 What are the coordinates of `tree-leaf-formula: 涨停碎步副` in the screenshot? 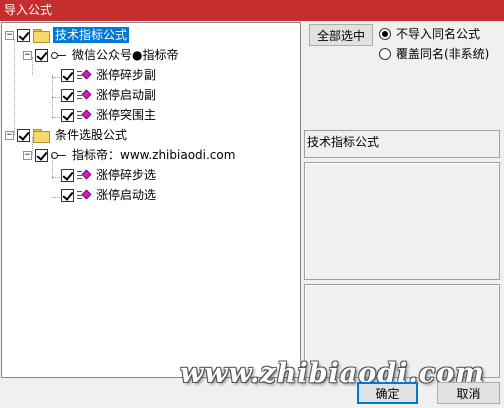 It's located at (109, 75).